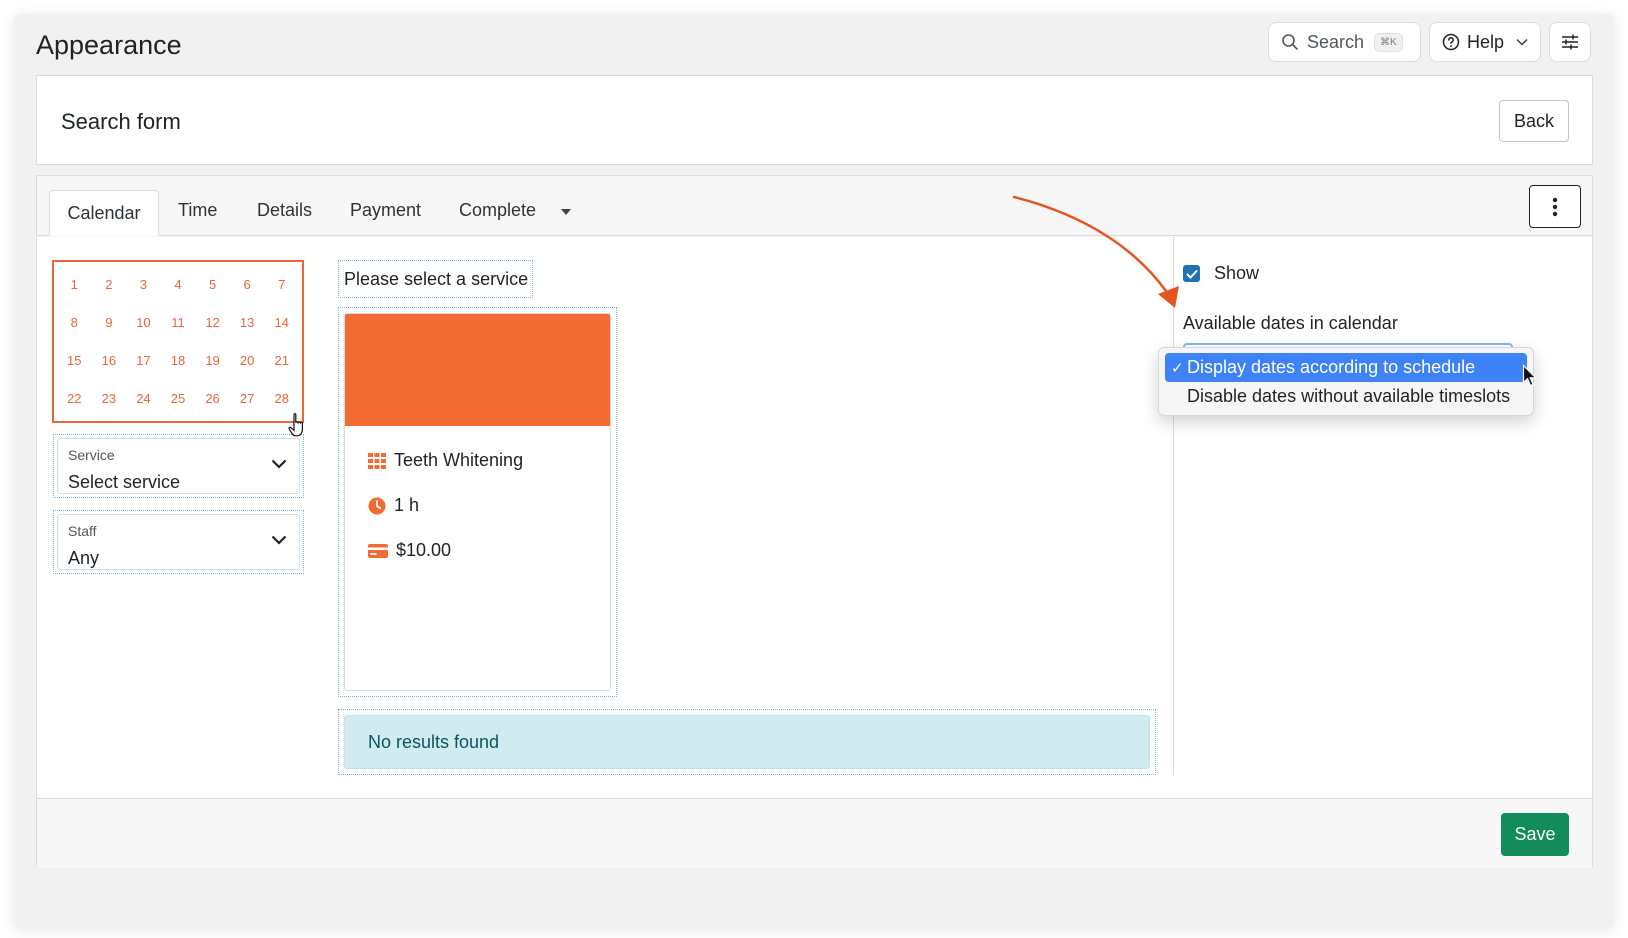  I want to click on calendar-day: 13, so click(247, 323).